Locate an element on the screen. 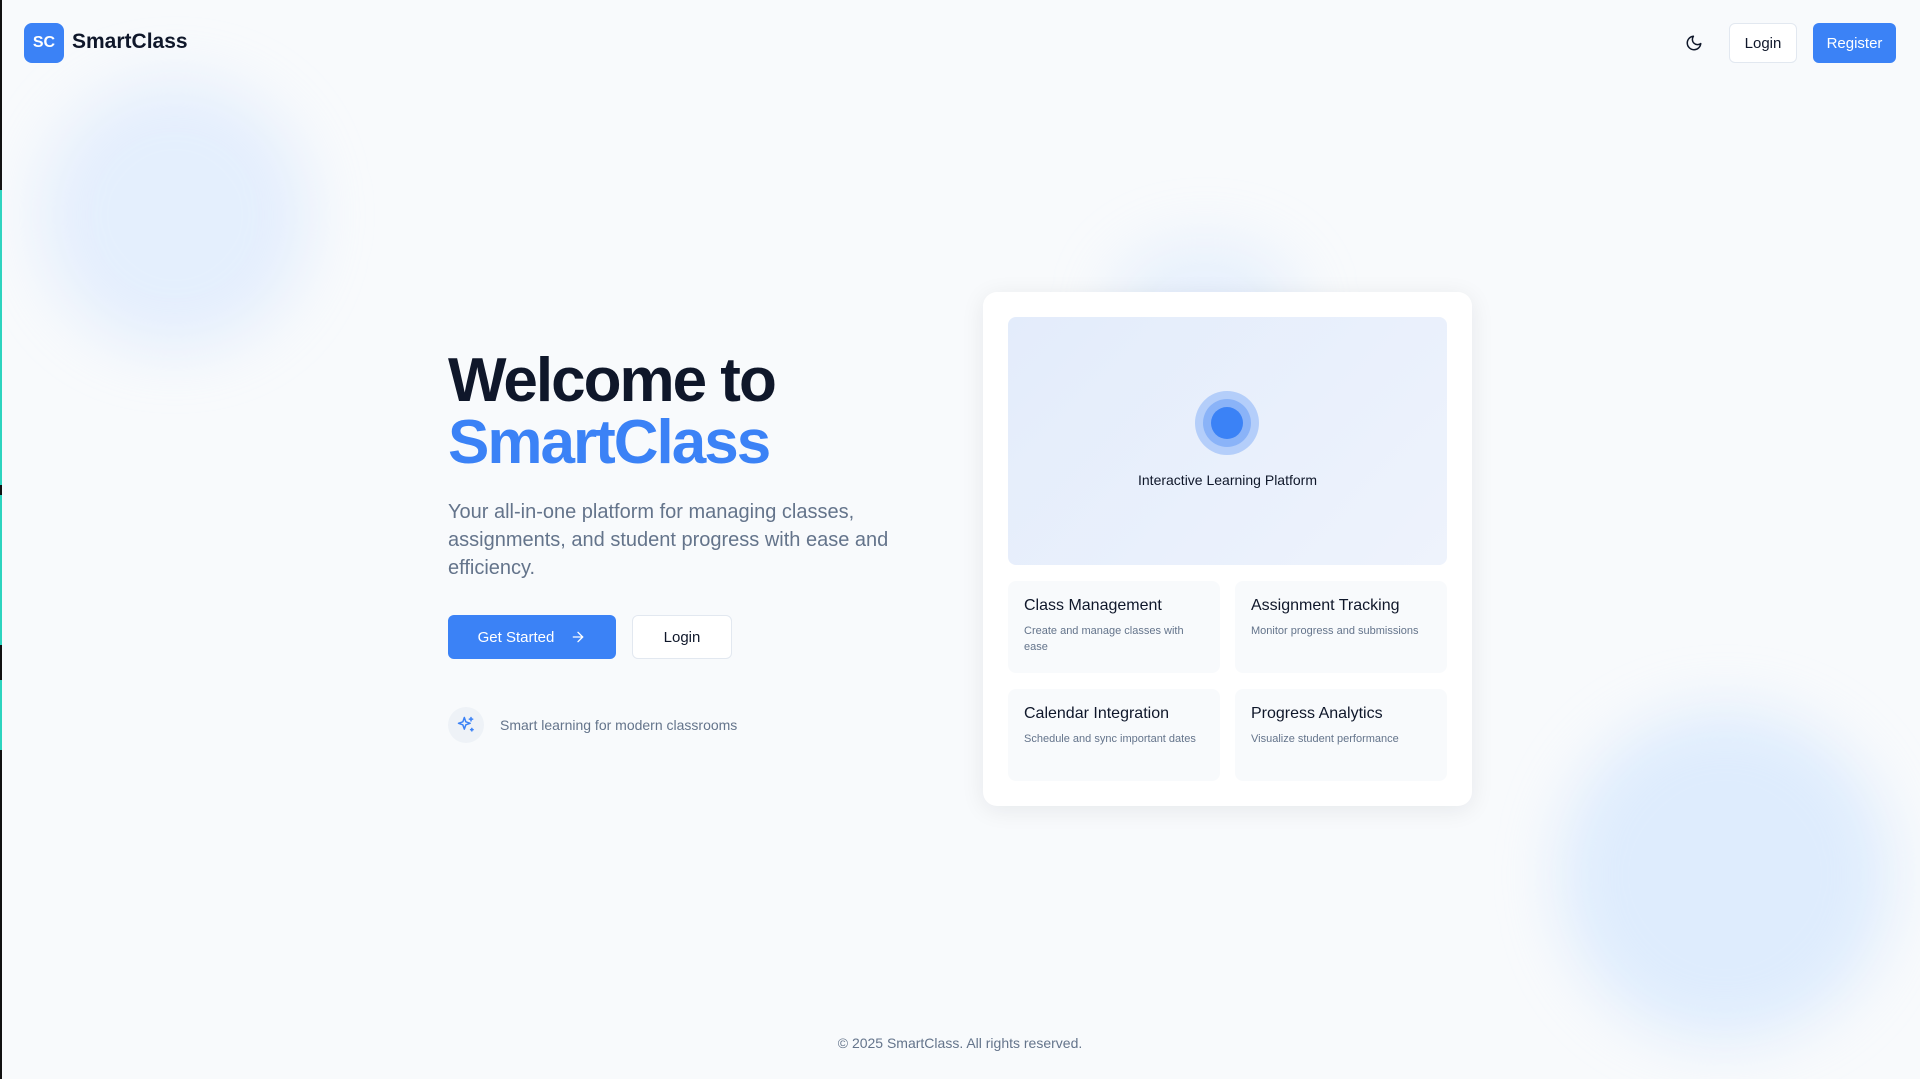  cta-buttons: Get Started Login is located at coordinates (590, 637).